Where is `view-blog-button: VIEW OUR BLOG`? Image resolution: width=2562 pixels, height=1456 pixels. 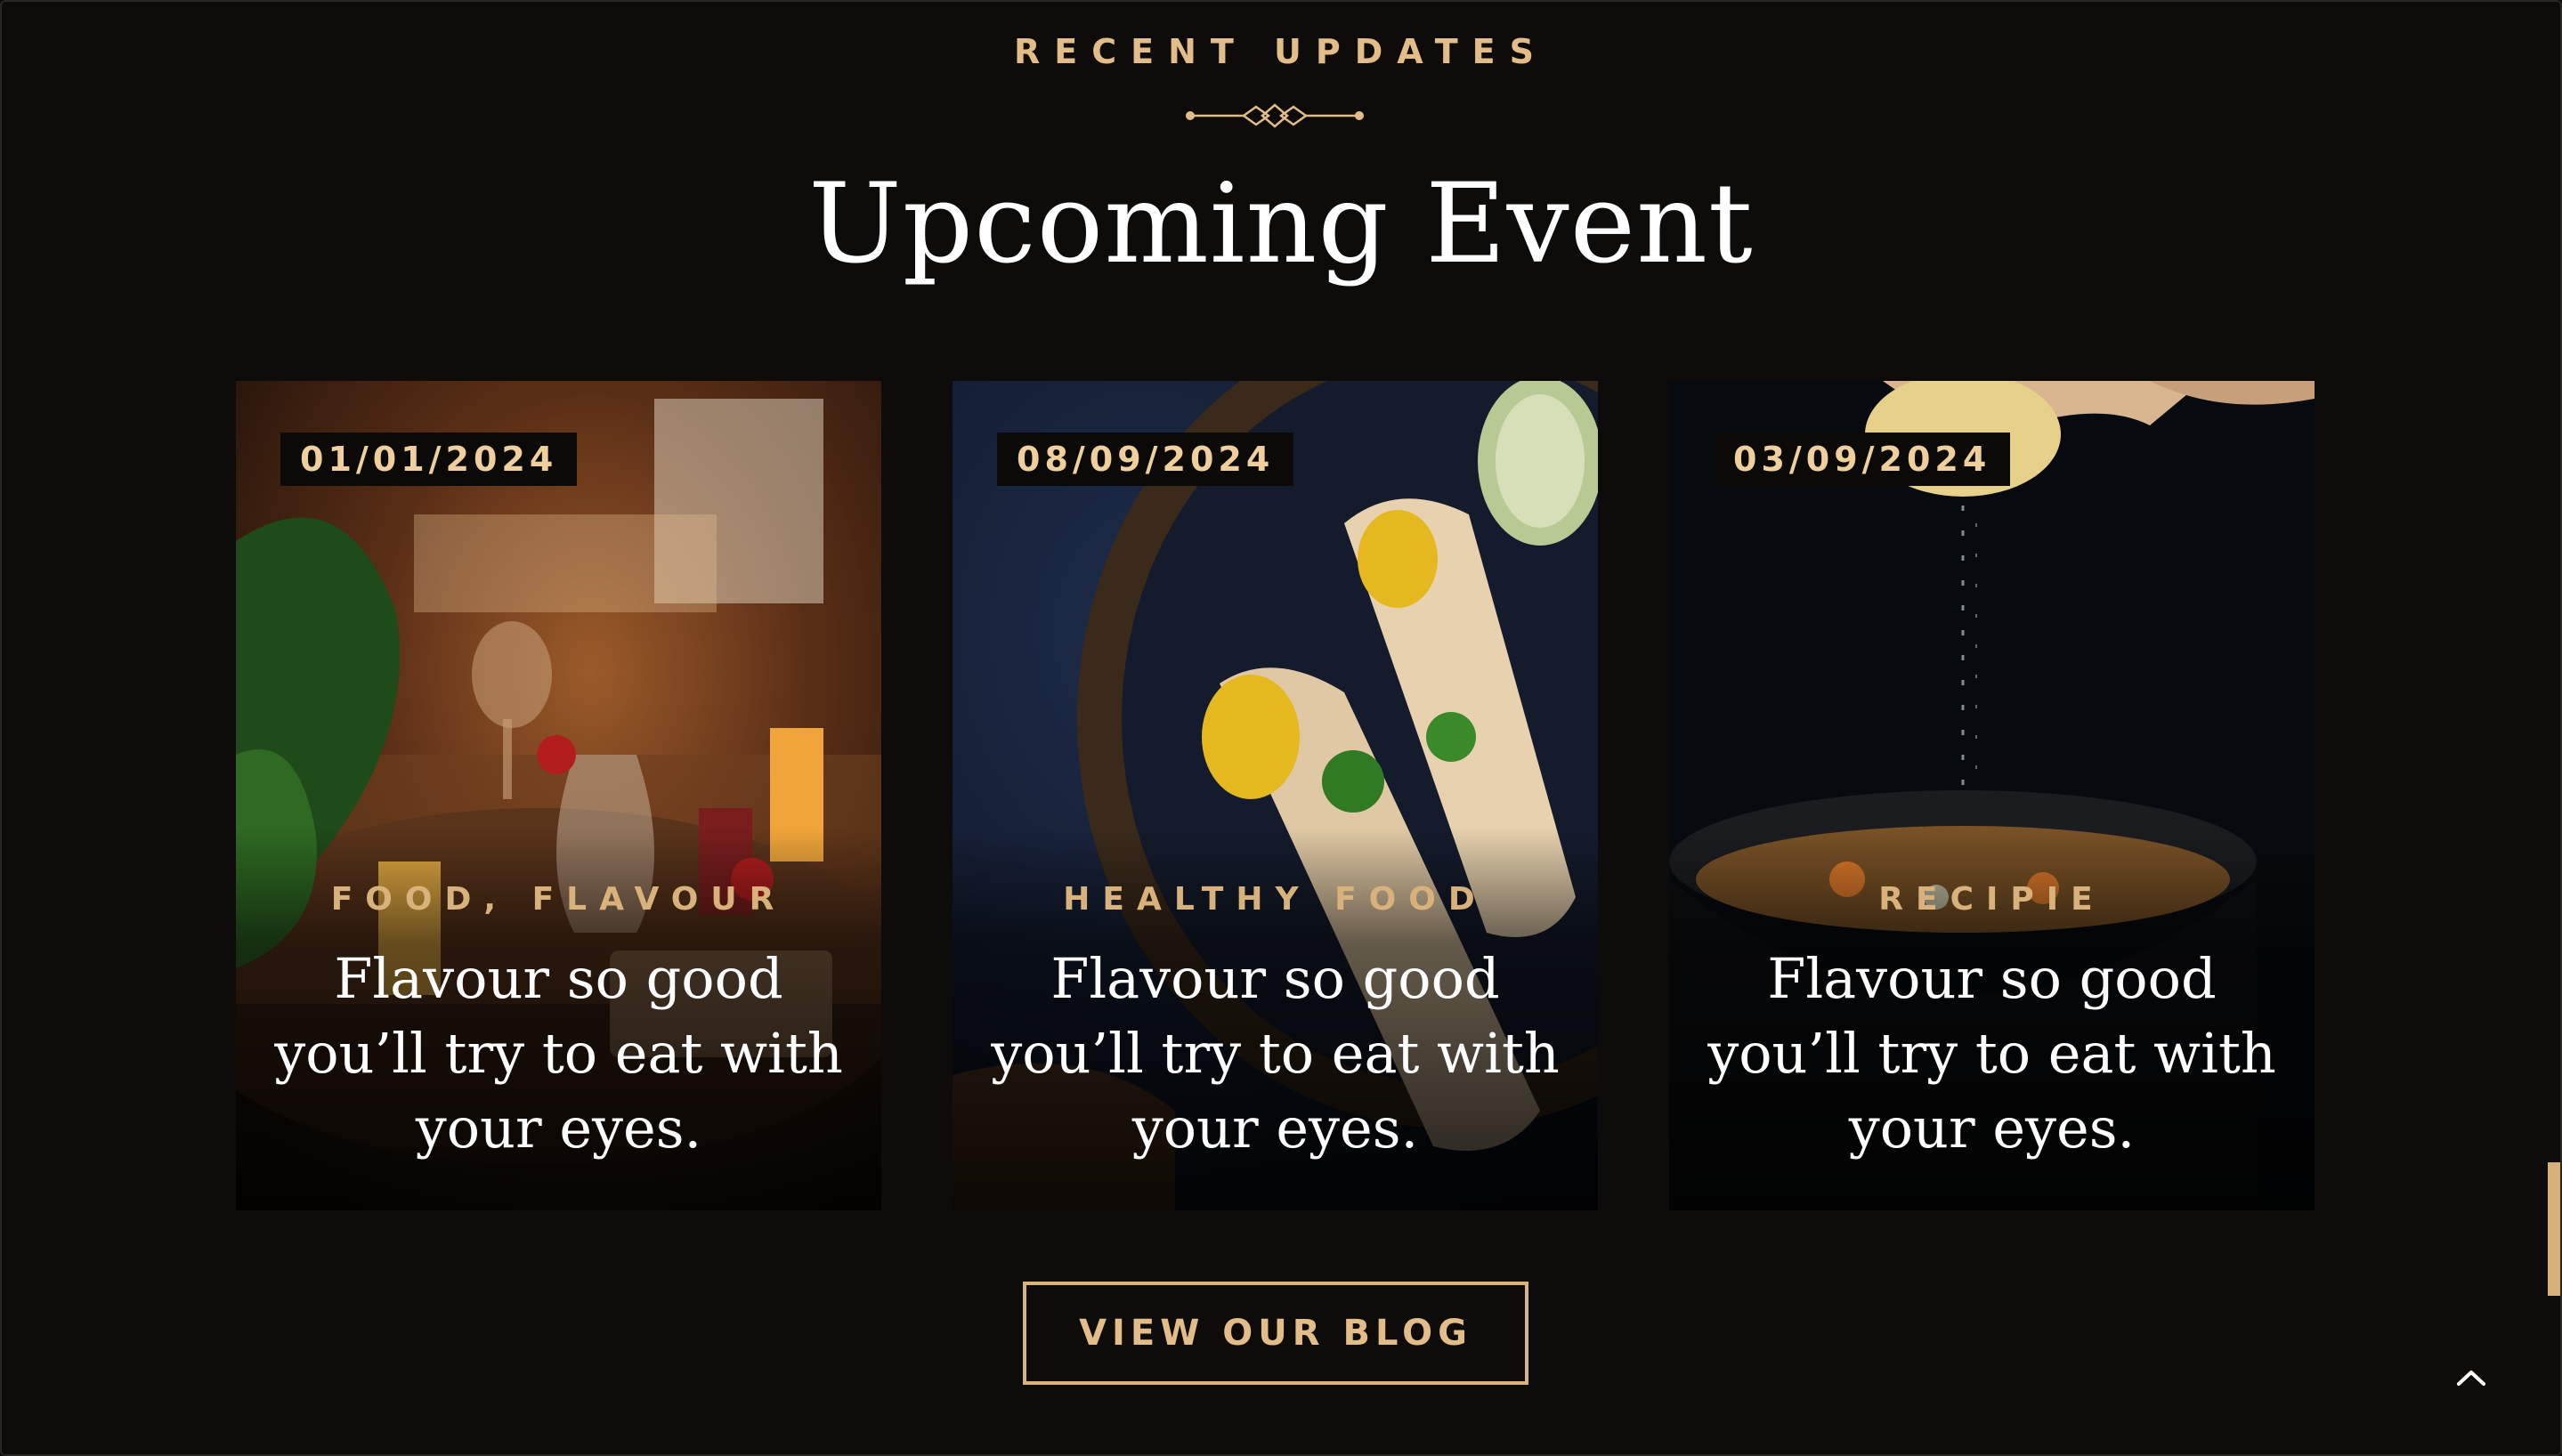
view-blog-button: VIEW OUR BLOG is located at coordinates (1275, 1333).